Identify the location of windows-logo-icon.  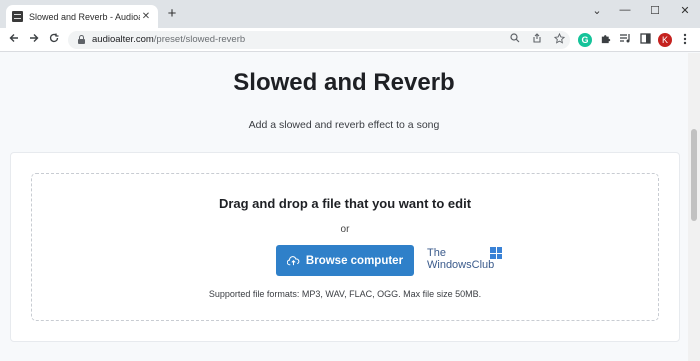
(496, 253).